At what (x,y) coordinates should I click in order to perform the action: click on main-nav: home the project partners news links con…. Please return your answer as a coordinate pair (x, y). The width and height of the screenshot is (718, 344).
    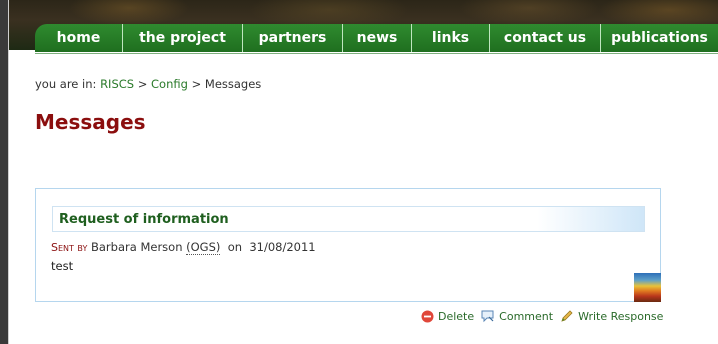
    Looking at the image, I should click on (376, 38).